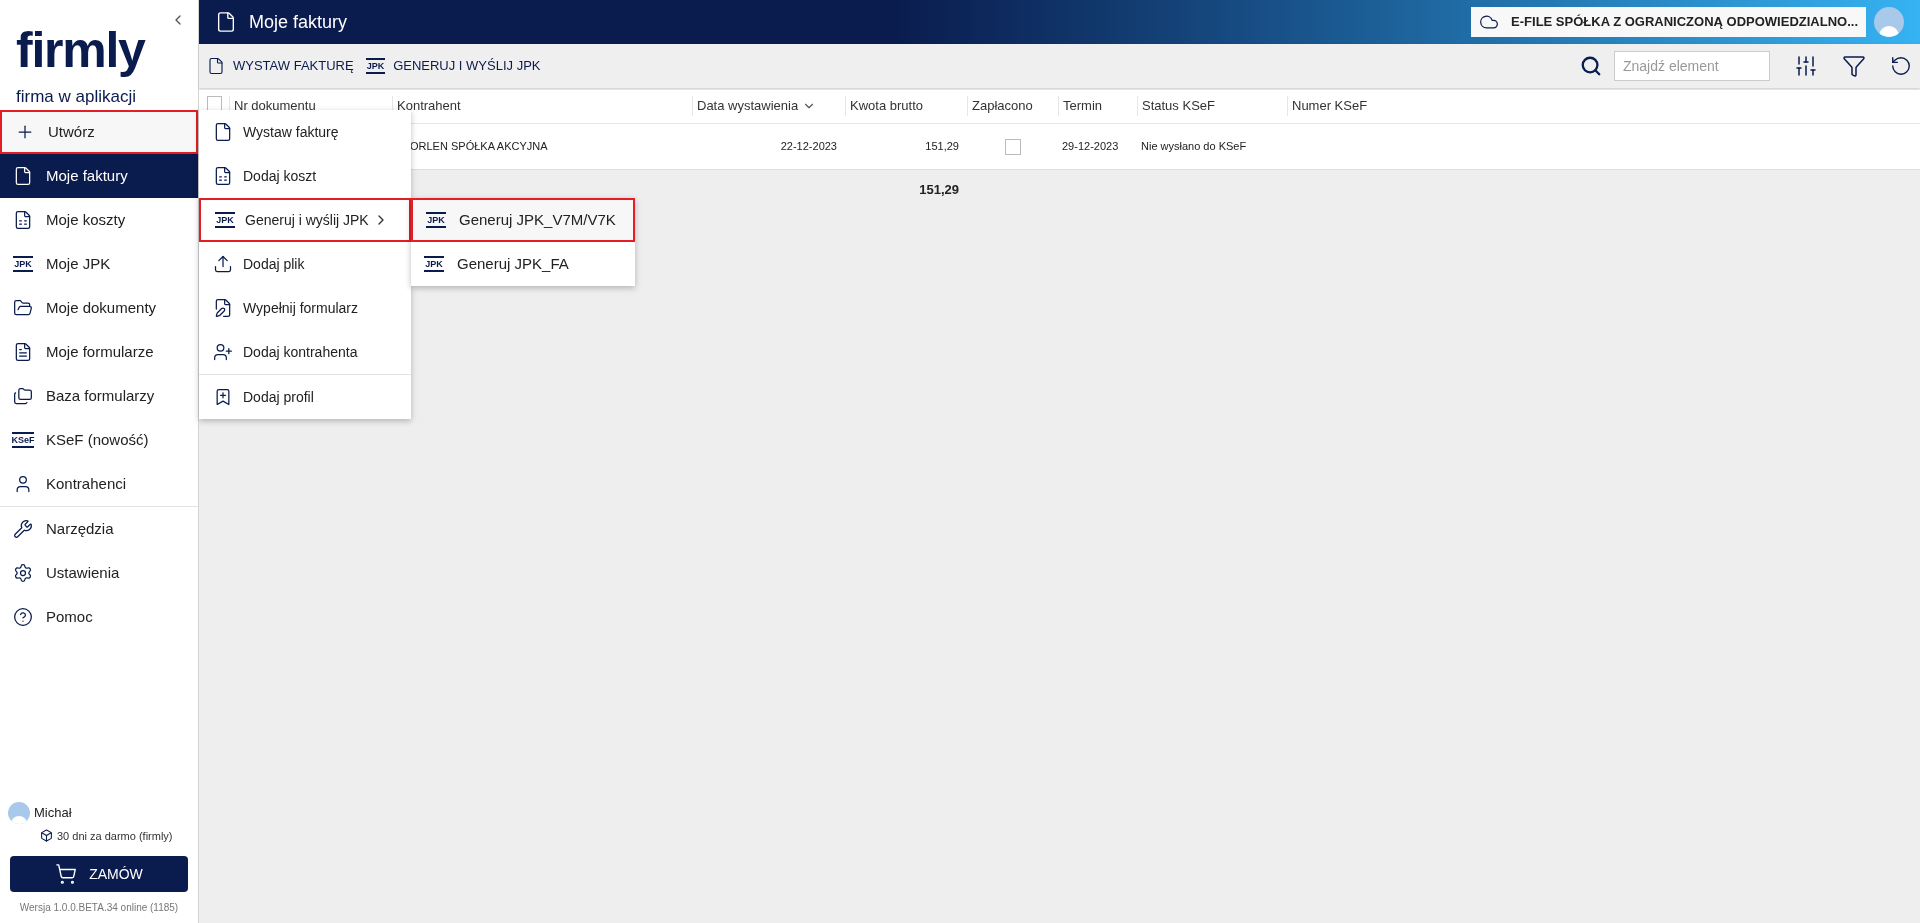 Image resolution: width=1920 pixels, height=923 pixels. I want to click on form-icon, so click(23, 352).